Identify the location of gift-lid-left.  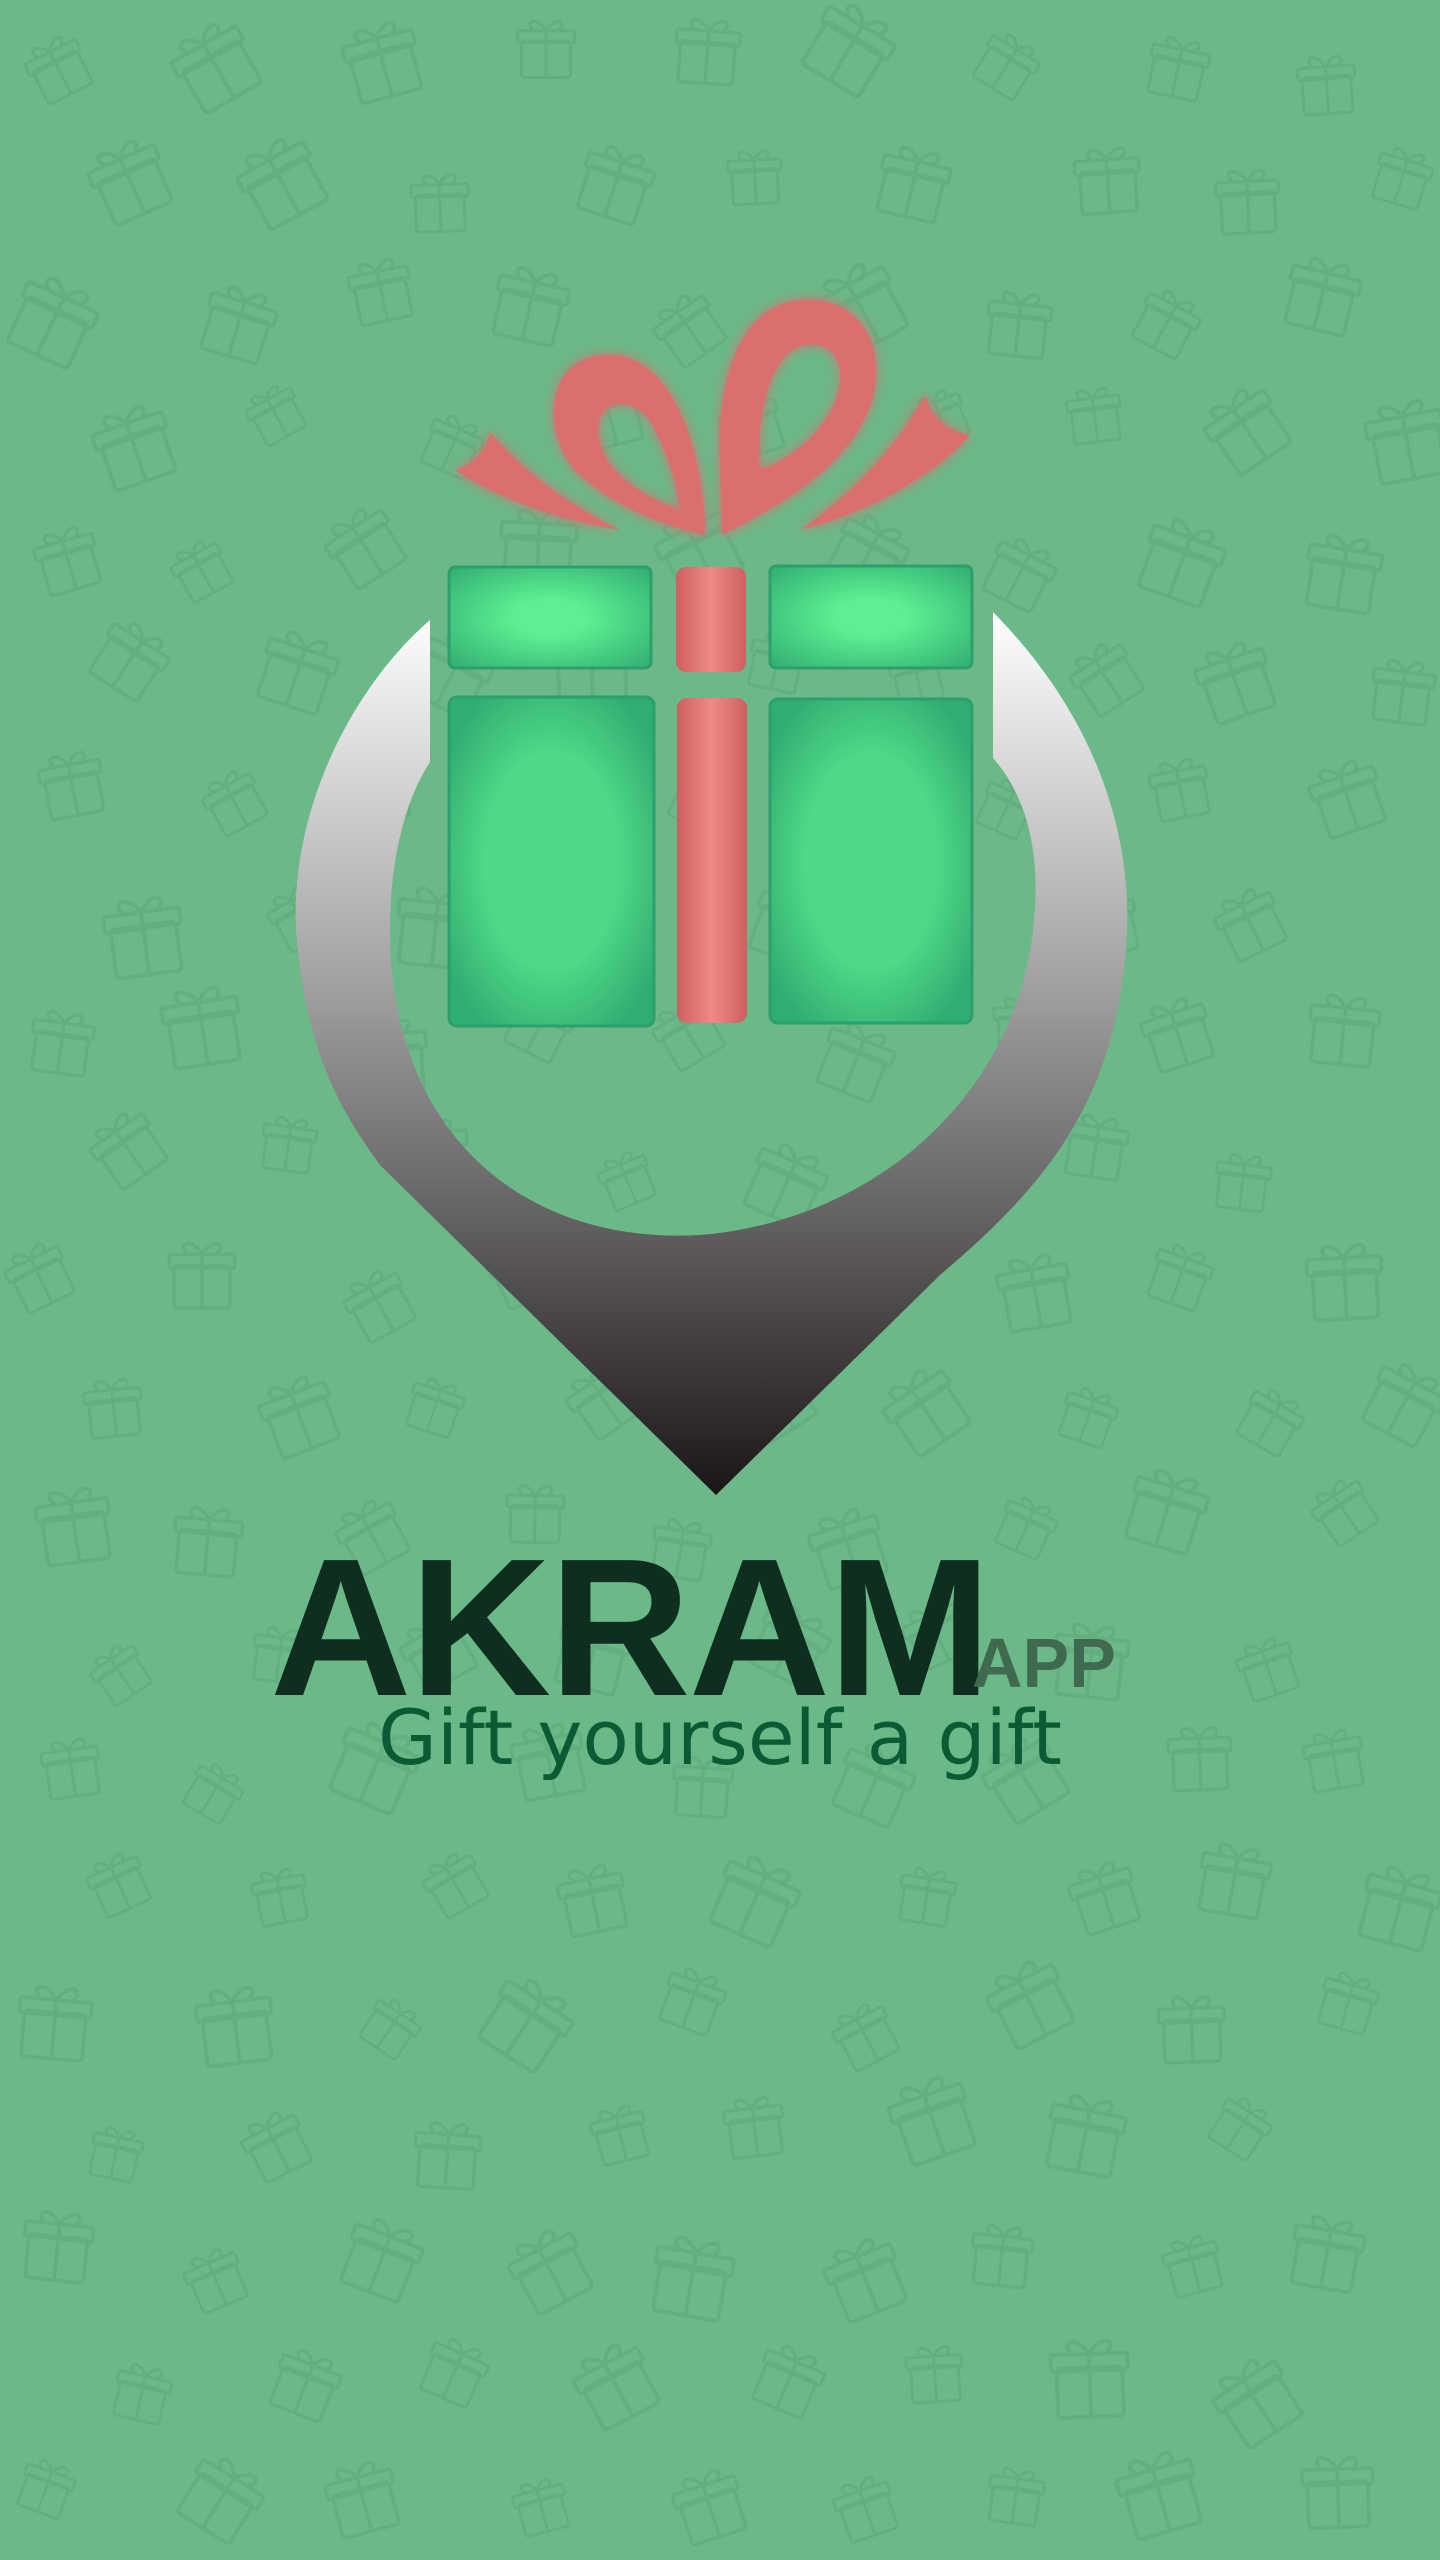
(550, 617).